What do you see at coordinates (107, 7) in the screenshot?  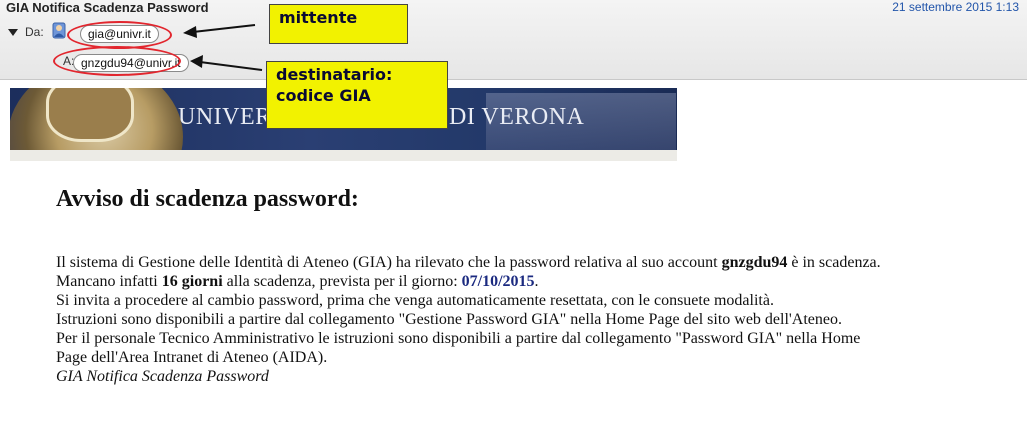 I see `message-subject: GIA Notifica Scadenza Password` at bounding box center [107, 7].